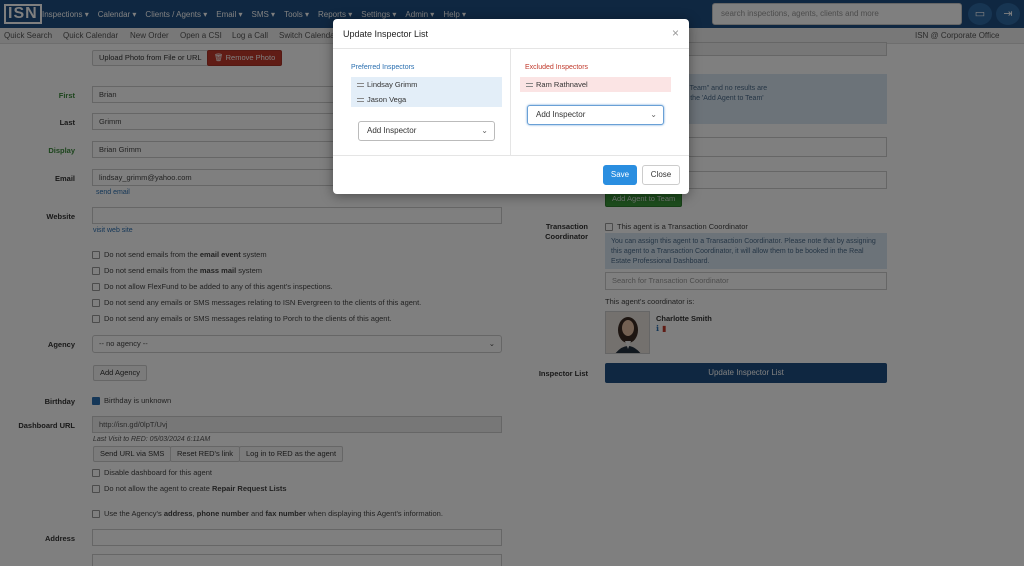 The width and height of the screenshot is (1024, 566). Describe the element at coordinates (557, 67) in the screenshot. I see `excluded-inspectors-heading: Excluded Inspectors` at that location.